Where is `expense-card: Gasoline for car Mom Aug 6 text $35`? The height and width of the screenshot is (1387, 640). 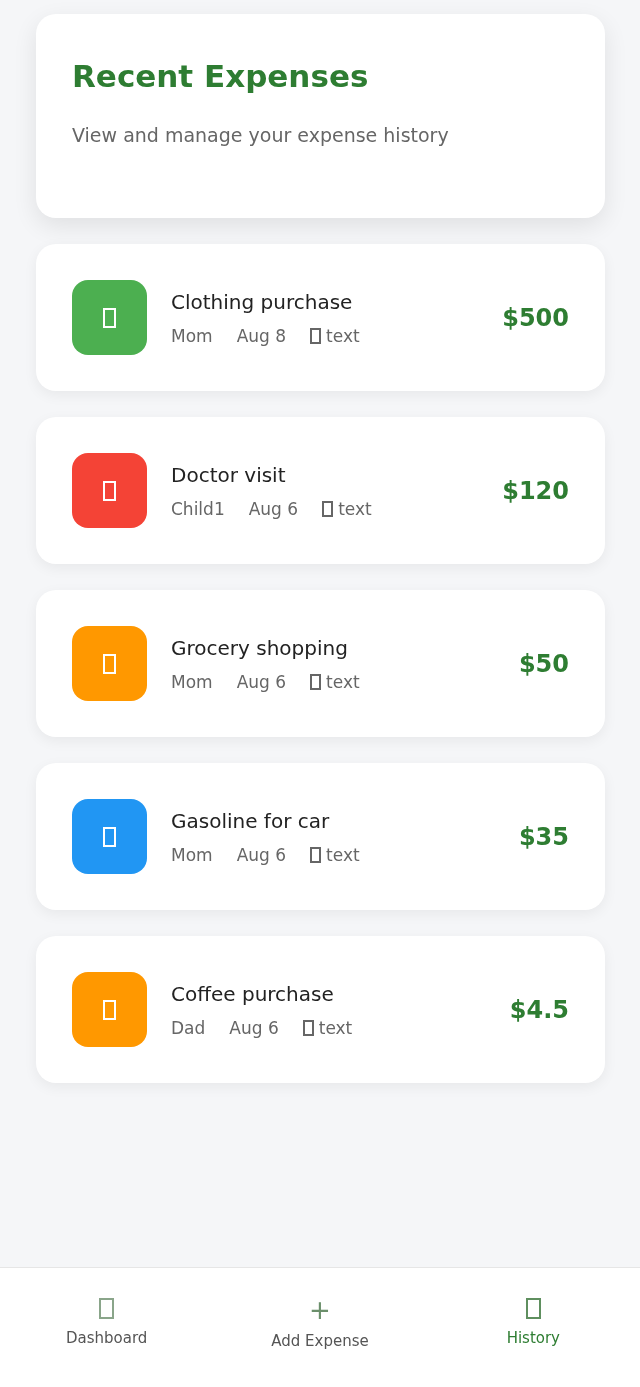 expense-card: Gasoline for car Mom Aug 6 text $35 is located at coordinates (320, 836).